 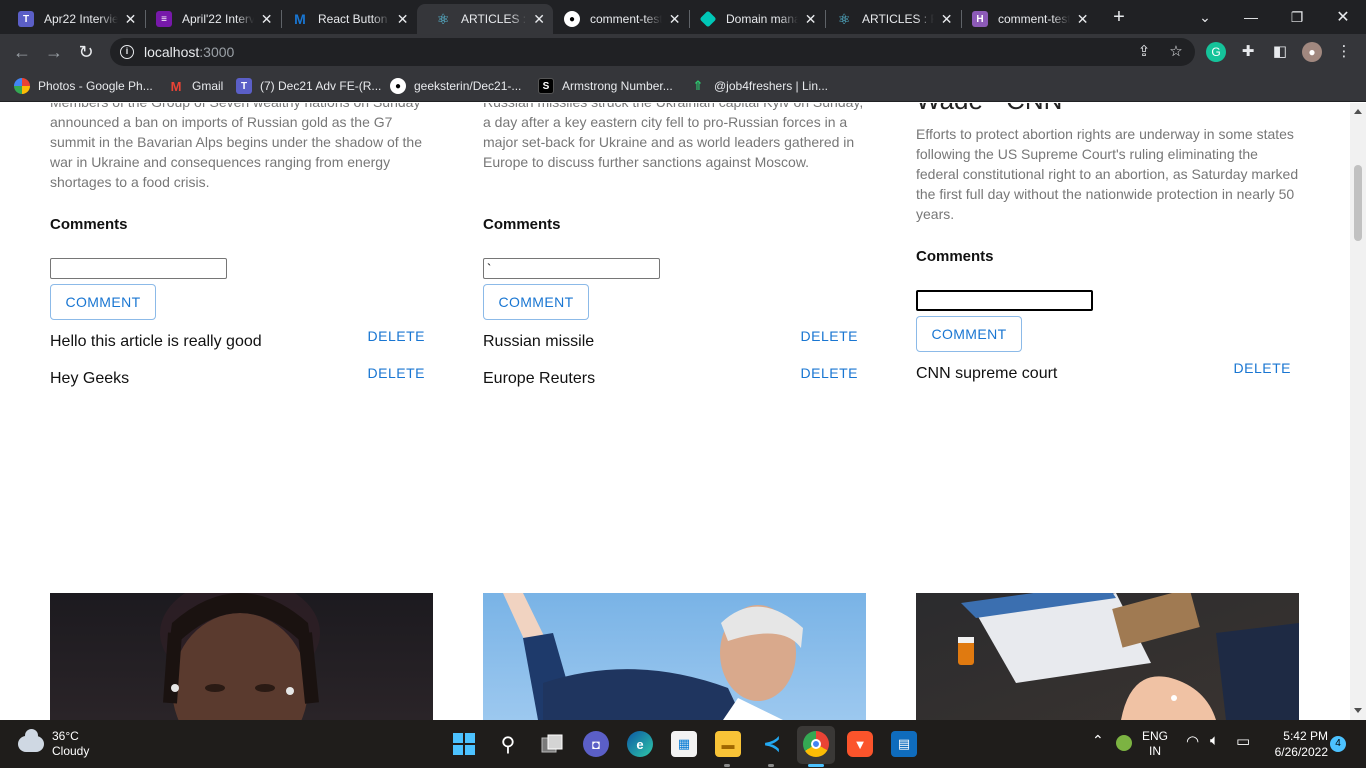 What do you see at coordinates (86, 52) in the screenshot?
I see `reload-icon: ↻` at bounding box center [86, 52].